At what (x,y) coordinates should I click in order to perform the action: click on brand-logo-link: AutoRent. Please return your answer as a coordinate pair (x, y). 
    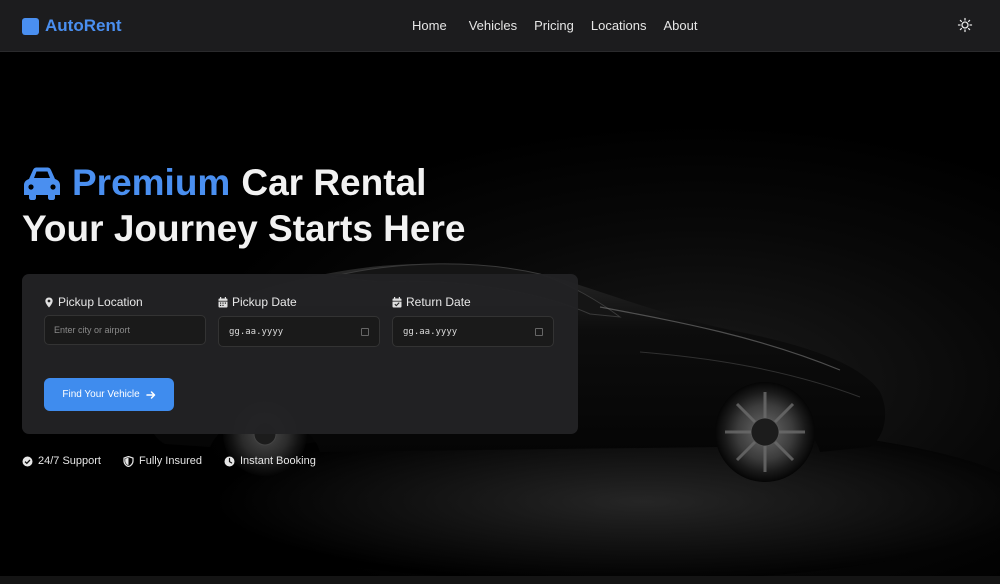
    Looking at the image, I should click on (71, 26).